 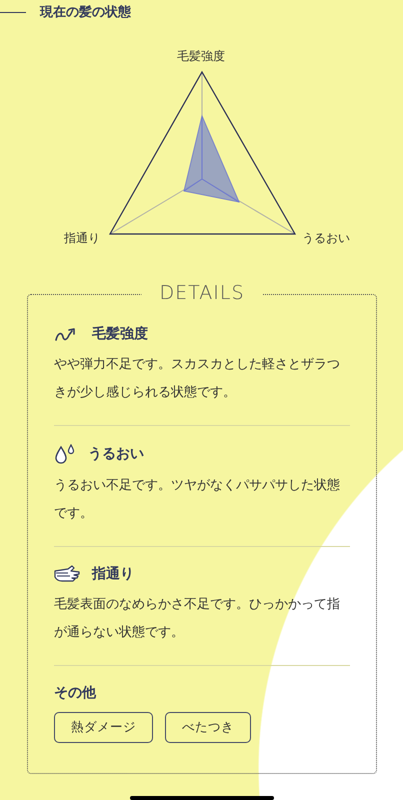 I want to click on section-title: 現在の髪の状態, so click(x=85, y=12).